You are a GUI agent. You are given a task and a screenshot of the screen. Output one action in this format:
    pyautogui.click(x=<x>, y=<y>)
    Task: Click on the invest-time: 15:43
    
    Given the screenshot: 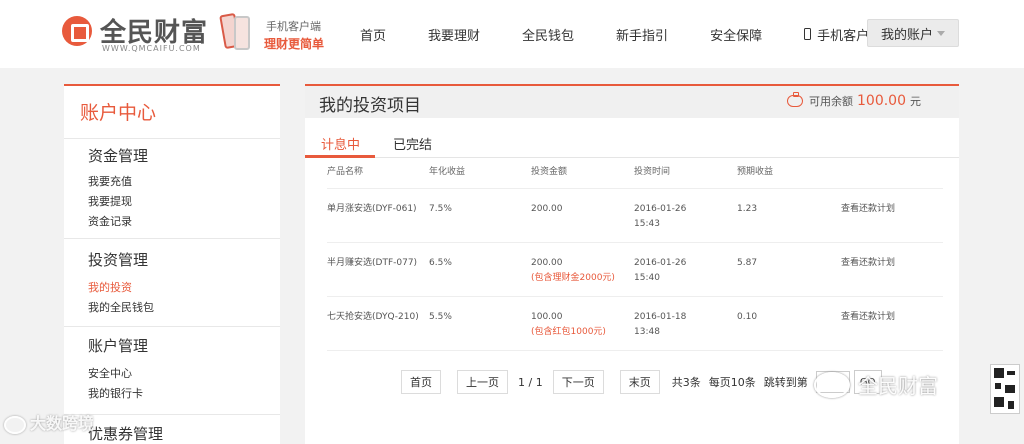 What is the action you would take?
    pyautogui.click(x=647, y=224)
    